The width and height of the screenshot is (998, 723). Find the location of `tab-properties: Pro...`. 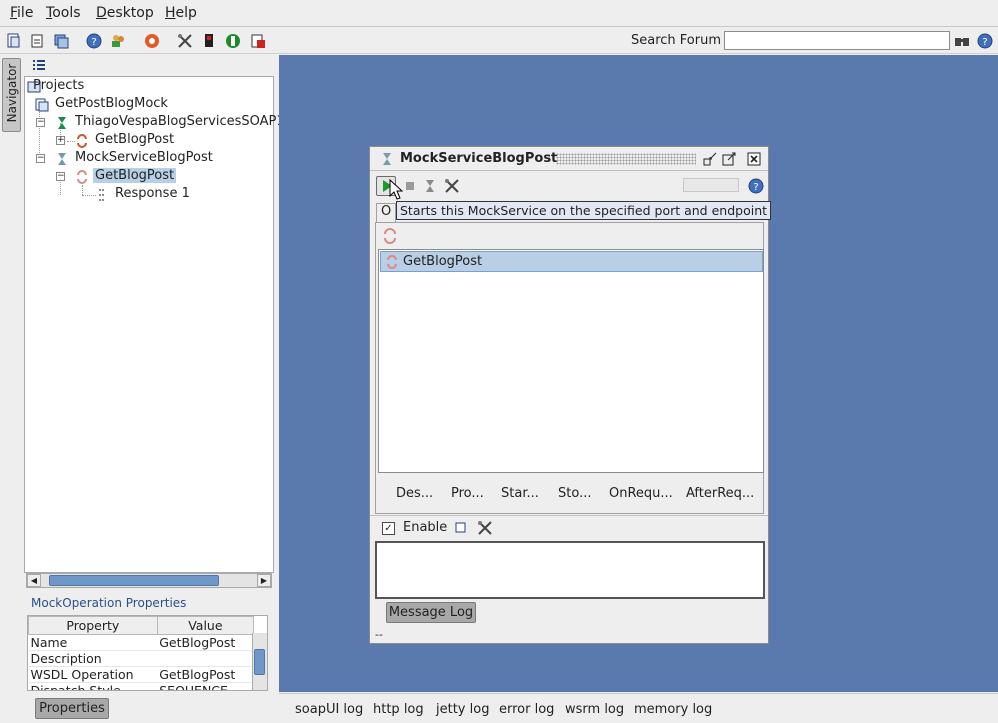

tab-properties: Pro... is located at coordinates (467, 493).